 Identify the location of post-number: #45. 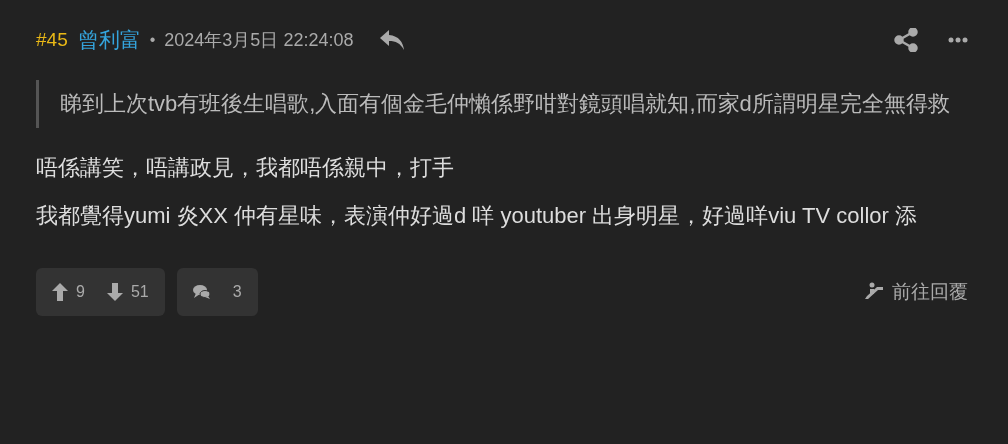
(52, 40).